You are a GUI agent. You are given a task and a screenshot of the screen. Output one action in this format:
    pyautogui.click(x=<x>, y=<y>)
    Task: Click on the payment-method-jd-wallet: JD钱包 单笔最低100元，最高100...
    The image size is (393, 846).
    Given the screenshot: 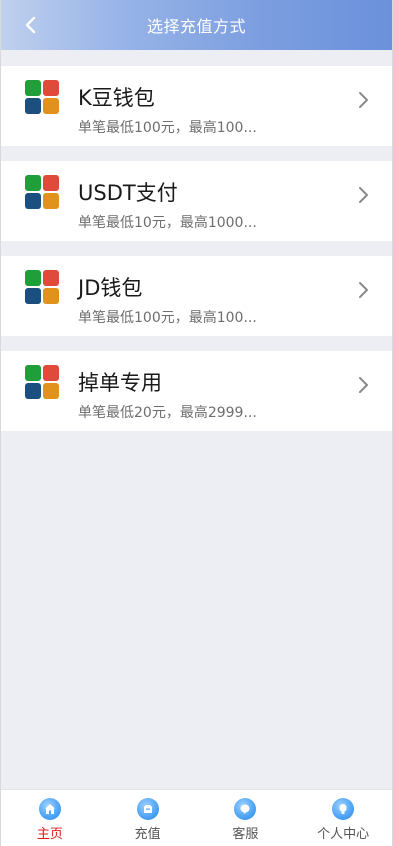 What is the action you would take?
    pyautogui.click(x=196, y=296)
    